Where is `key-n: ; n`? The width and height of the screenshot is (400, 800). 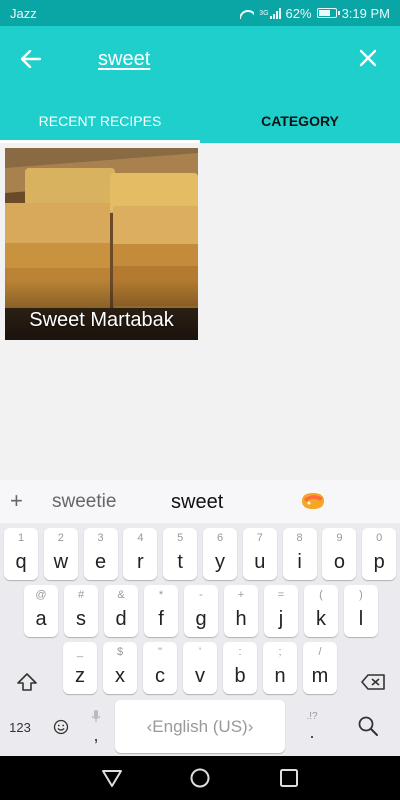 key-n: ; n is located at coordinates (280, 668).